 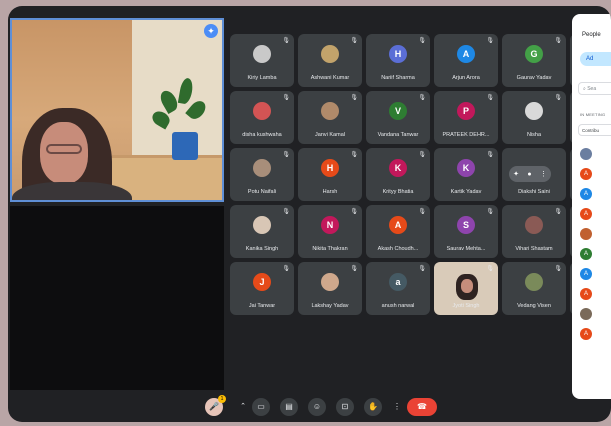 I want to click on contributors-dropdown: Contribu, so click(x=594, y=130).